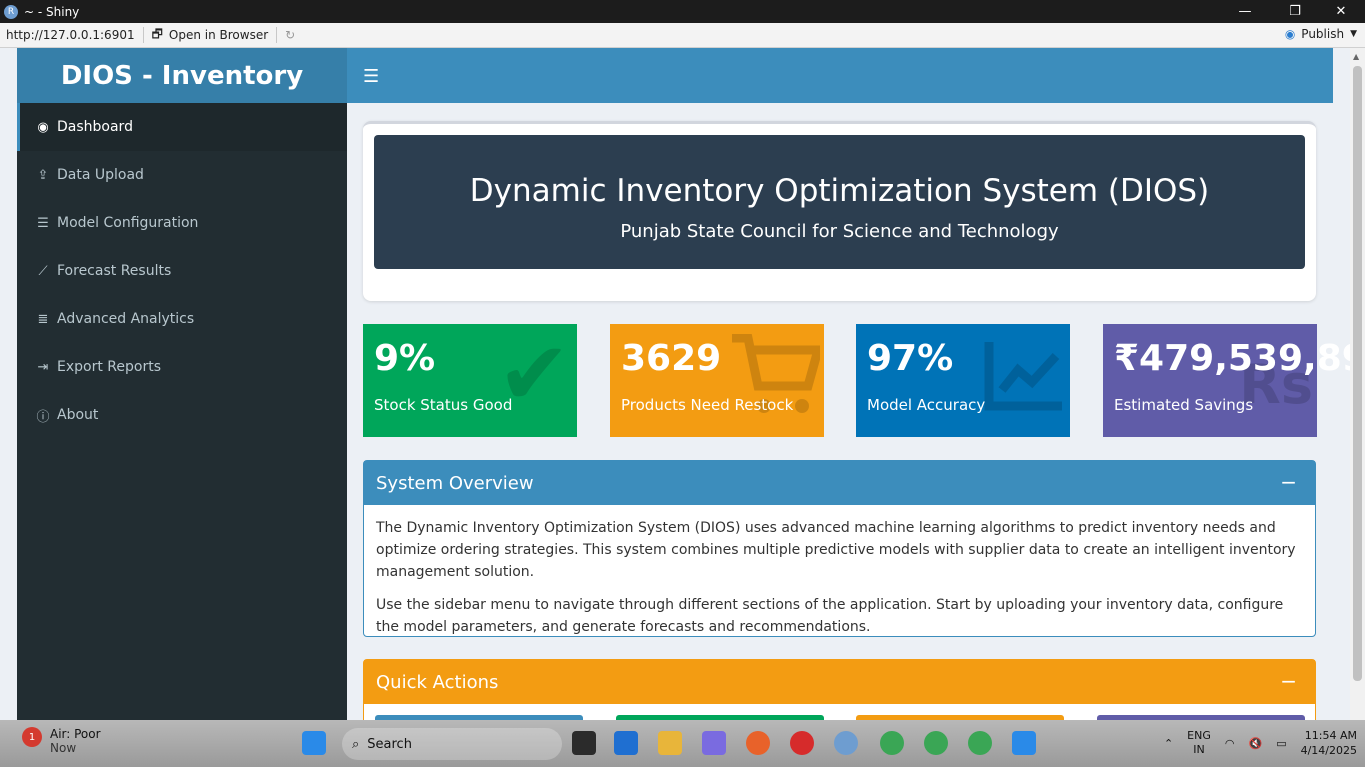 The image size is (1365, 767). I want to click on clock-time: 11:54 AM, so click(1330, 735).